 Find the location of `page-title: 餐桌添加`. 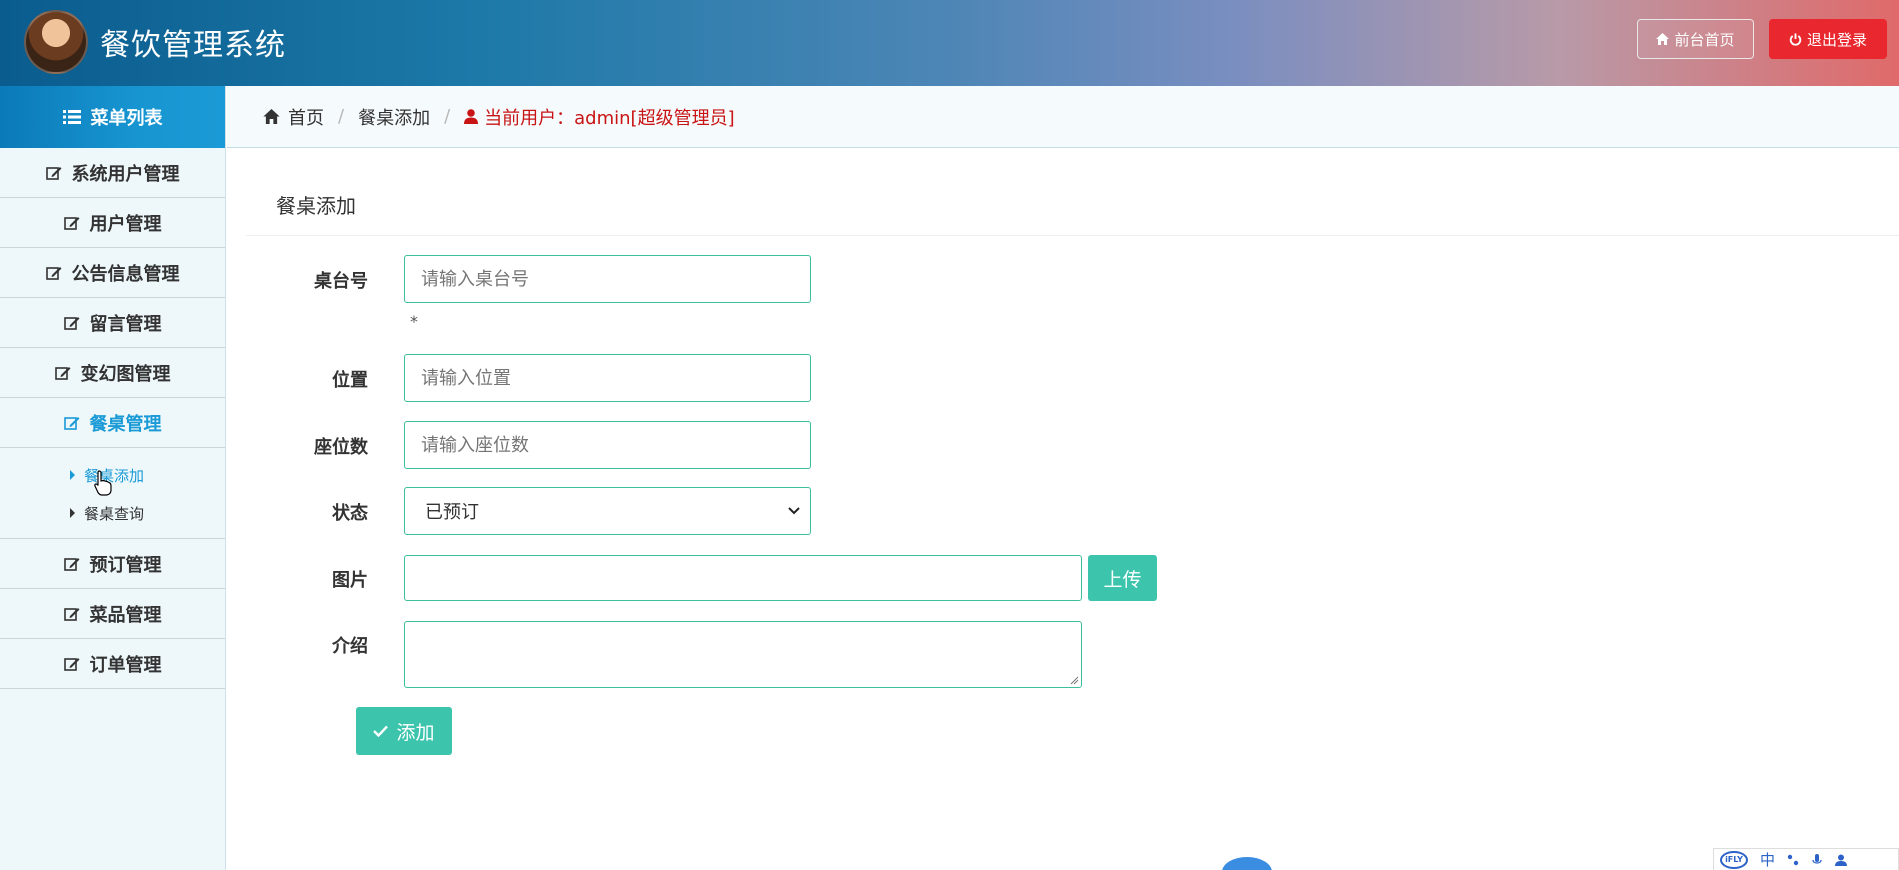

page-title: 餐桌添加 is located at coordinates (316, 206).